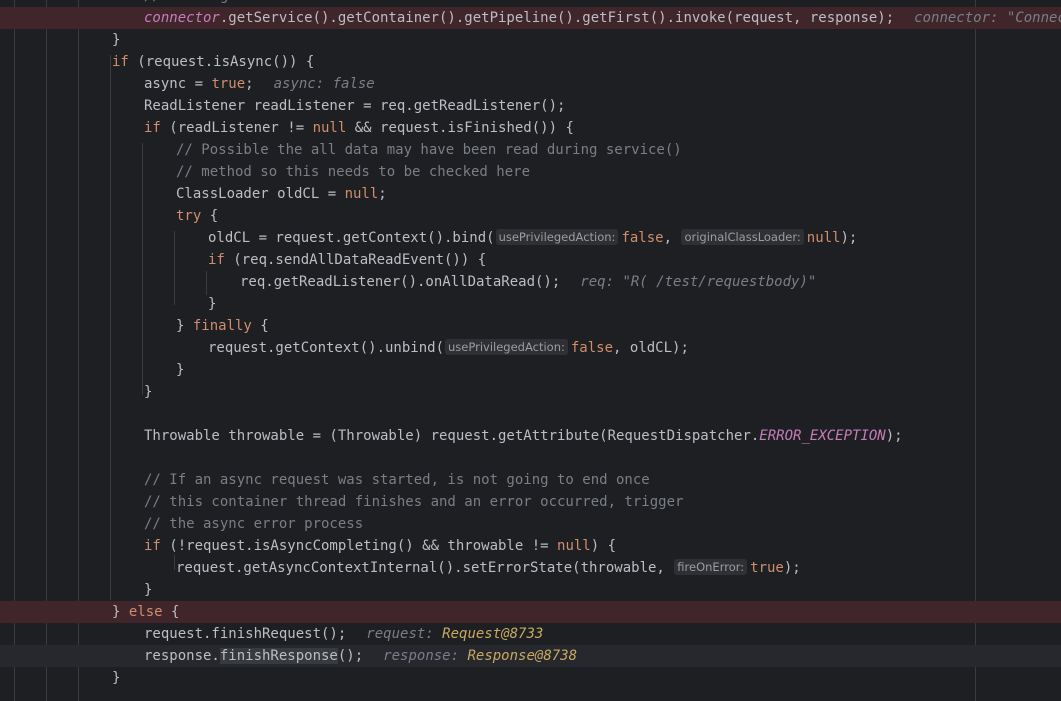 The width and height of the screenshot is (1061, 701). I want to click on parameter-hint: usePrivilegedAction:, so click(506, 347).